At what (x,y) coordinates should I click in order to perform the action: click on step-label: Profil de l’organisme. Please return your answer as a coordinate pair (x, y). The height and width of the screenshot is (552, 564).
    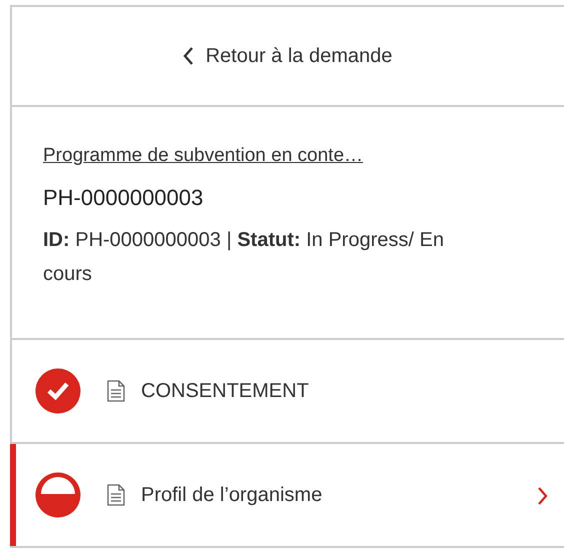
    Looking at the image, I should click on (231, 495).